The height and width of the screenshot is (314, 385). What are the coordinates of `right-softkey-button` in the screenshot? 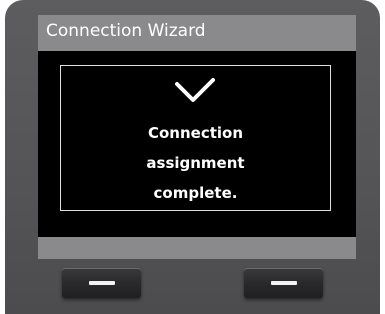 It's located at (283, 283).